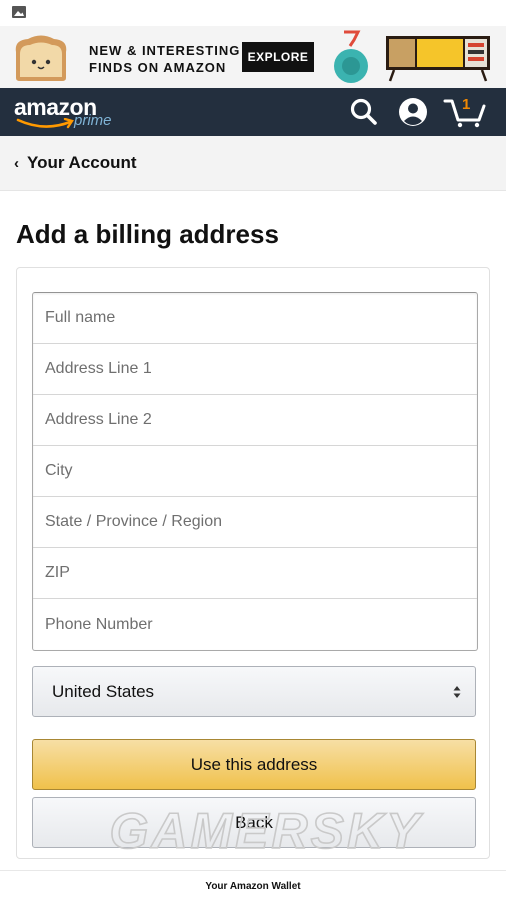 The image size is (506, 901). I want to click on phone-field, so click(255, 624).